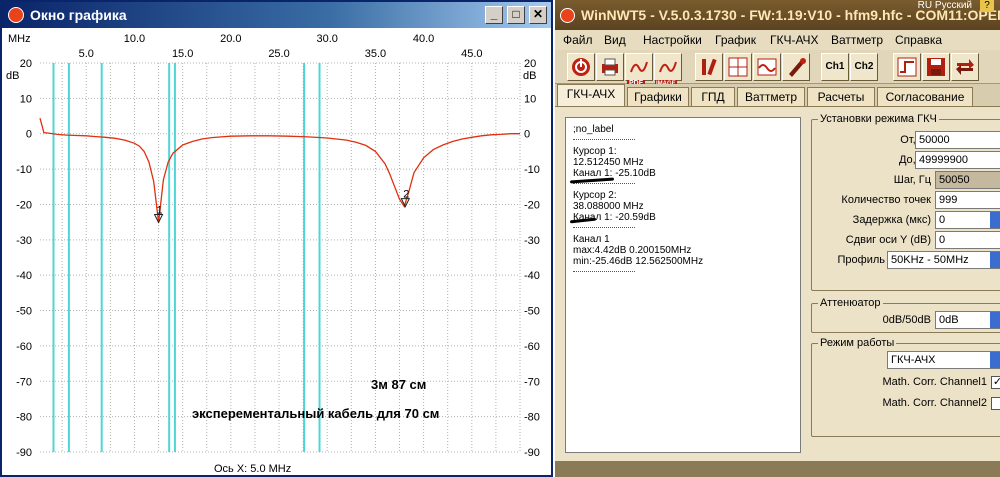 Image resolution: width=1000 pixels, height=477 pixels. What do you see at coordinates (12, 76) in the screenshot?
I see `y-unit-left: dB` at bounding box center [12, 76].